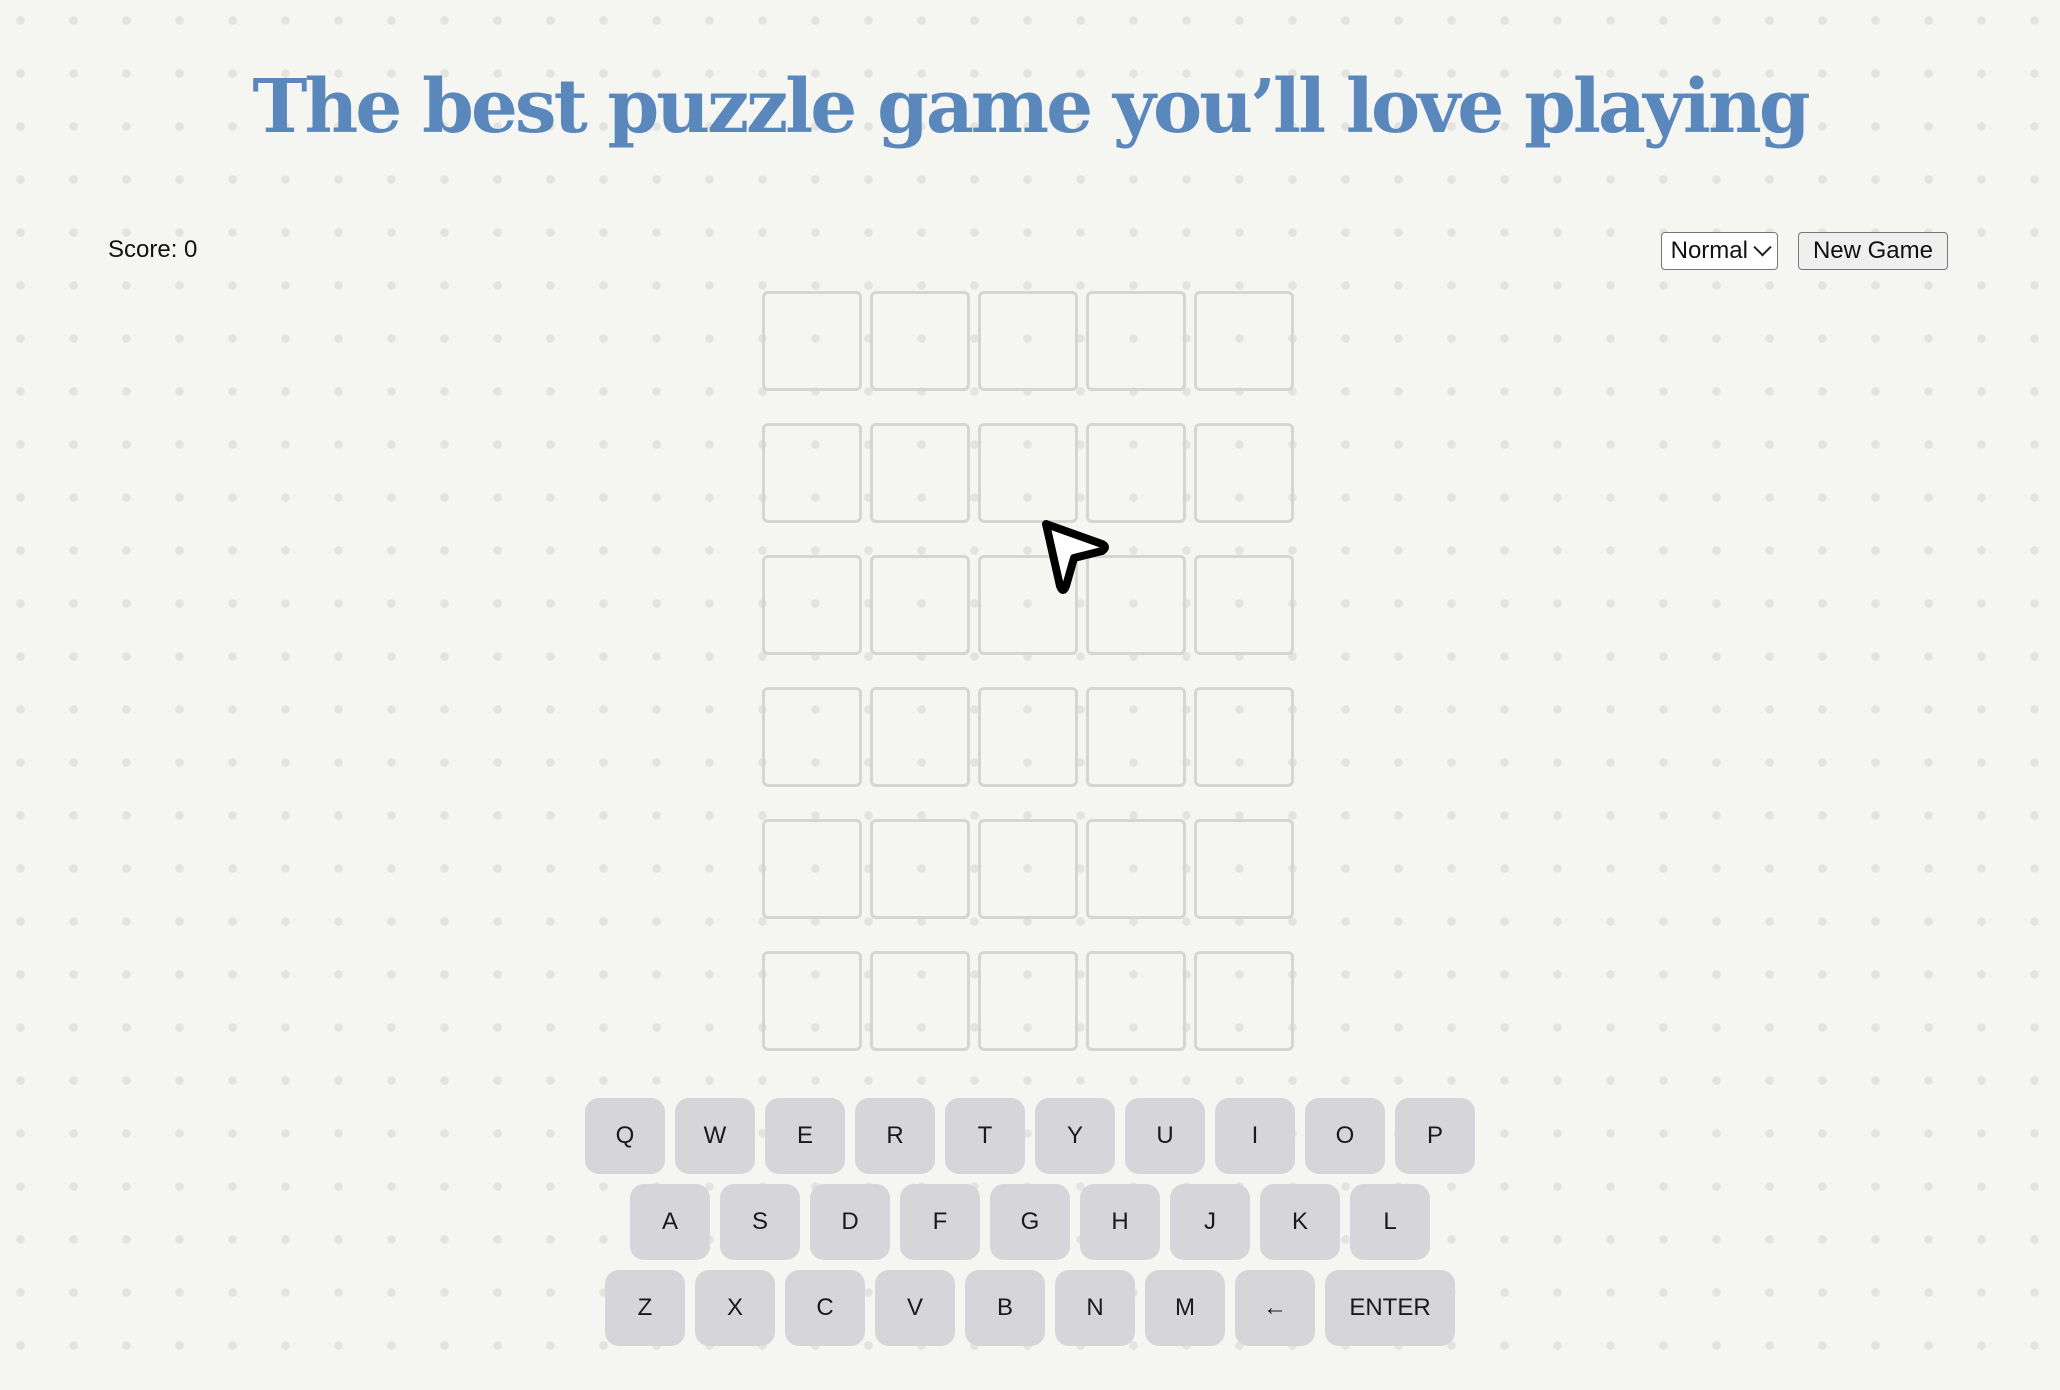  Describe the element at coordinates (1210, 1222) in the screenshot. I see `key-j: J` at that location.